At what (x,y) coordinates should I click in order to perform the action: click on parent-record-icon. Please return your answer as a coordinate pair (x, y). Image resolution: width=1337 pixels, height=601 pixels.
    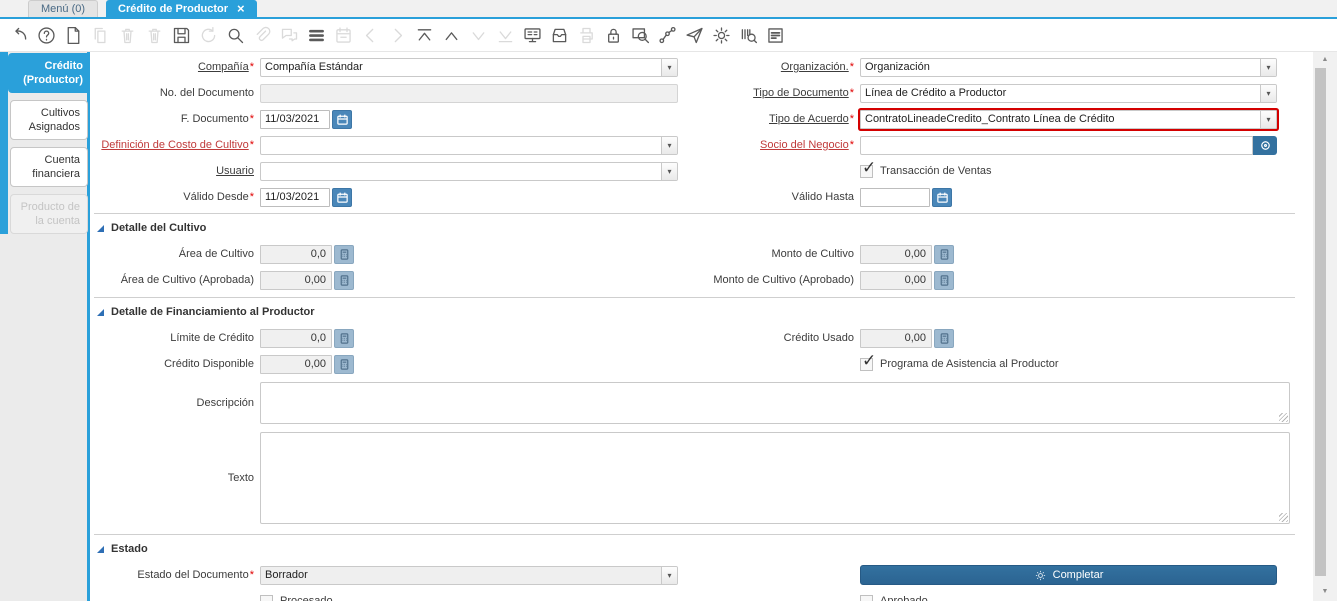
    Looking at the image, I should click on (451, 35).